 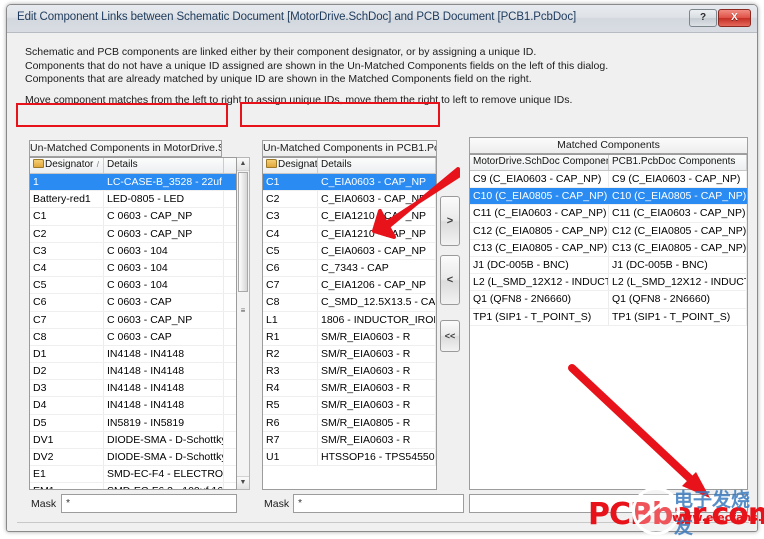 What do you see at coordinates (349, 251) in the screenshot?
I see `table-row: C5 C_EIA0603 - CAP_NP` at bounding box center [349, 251].